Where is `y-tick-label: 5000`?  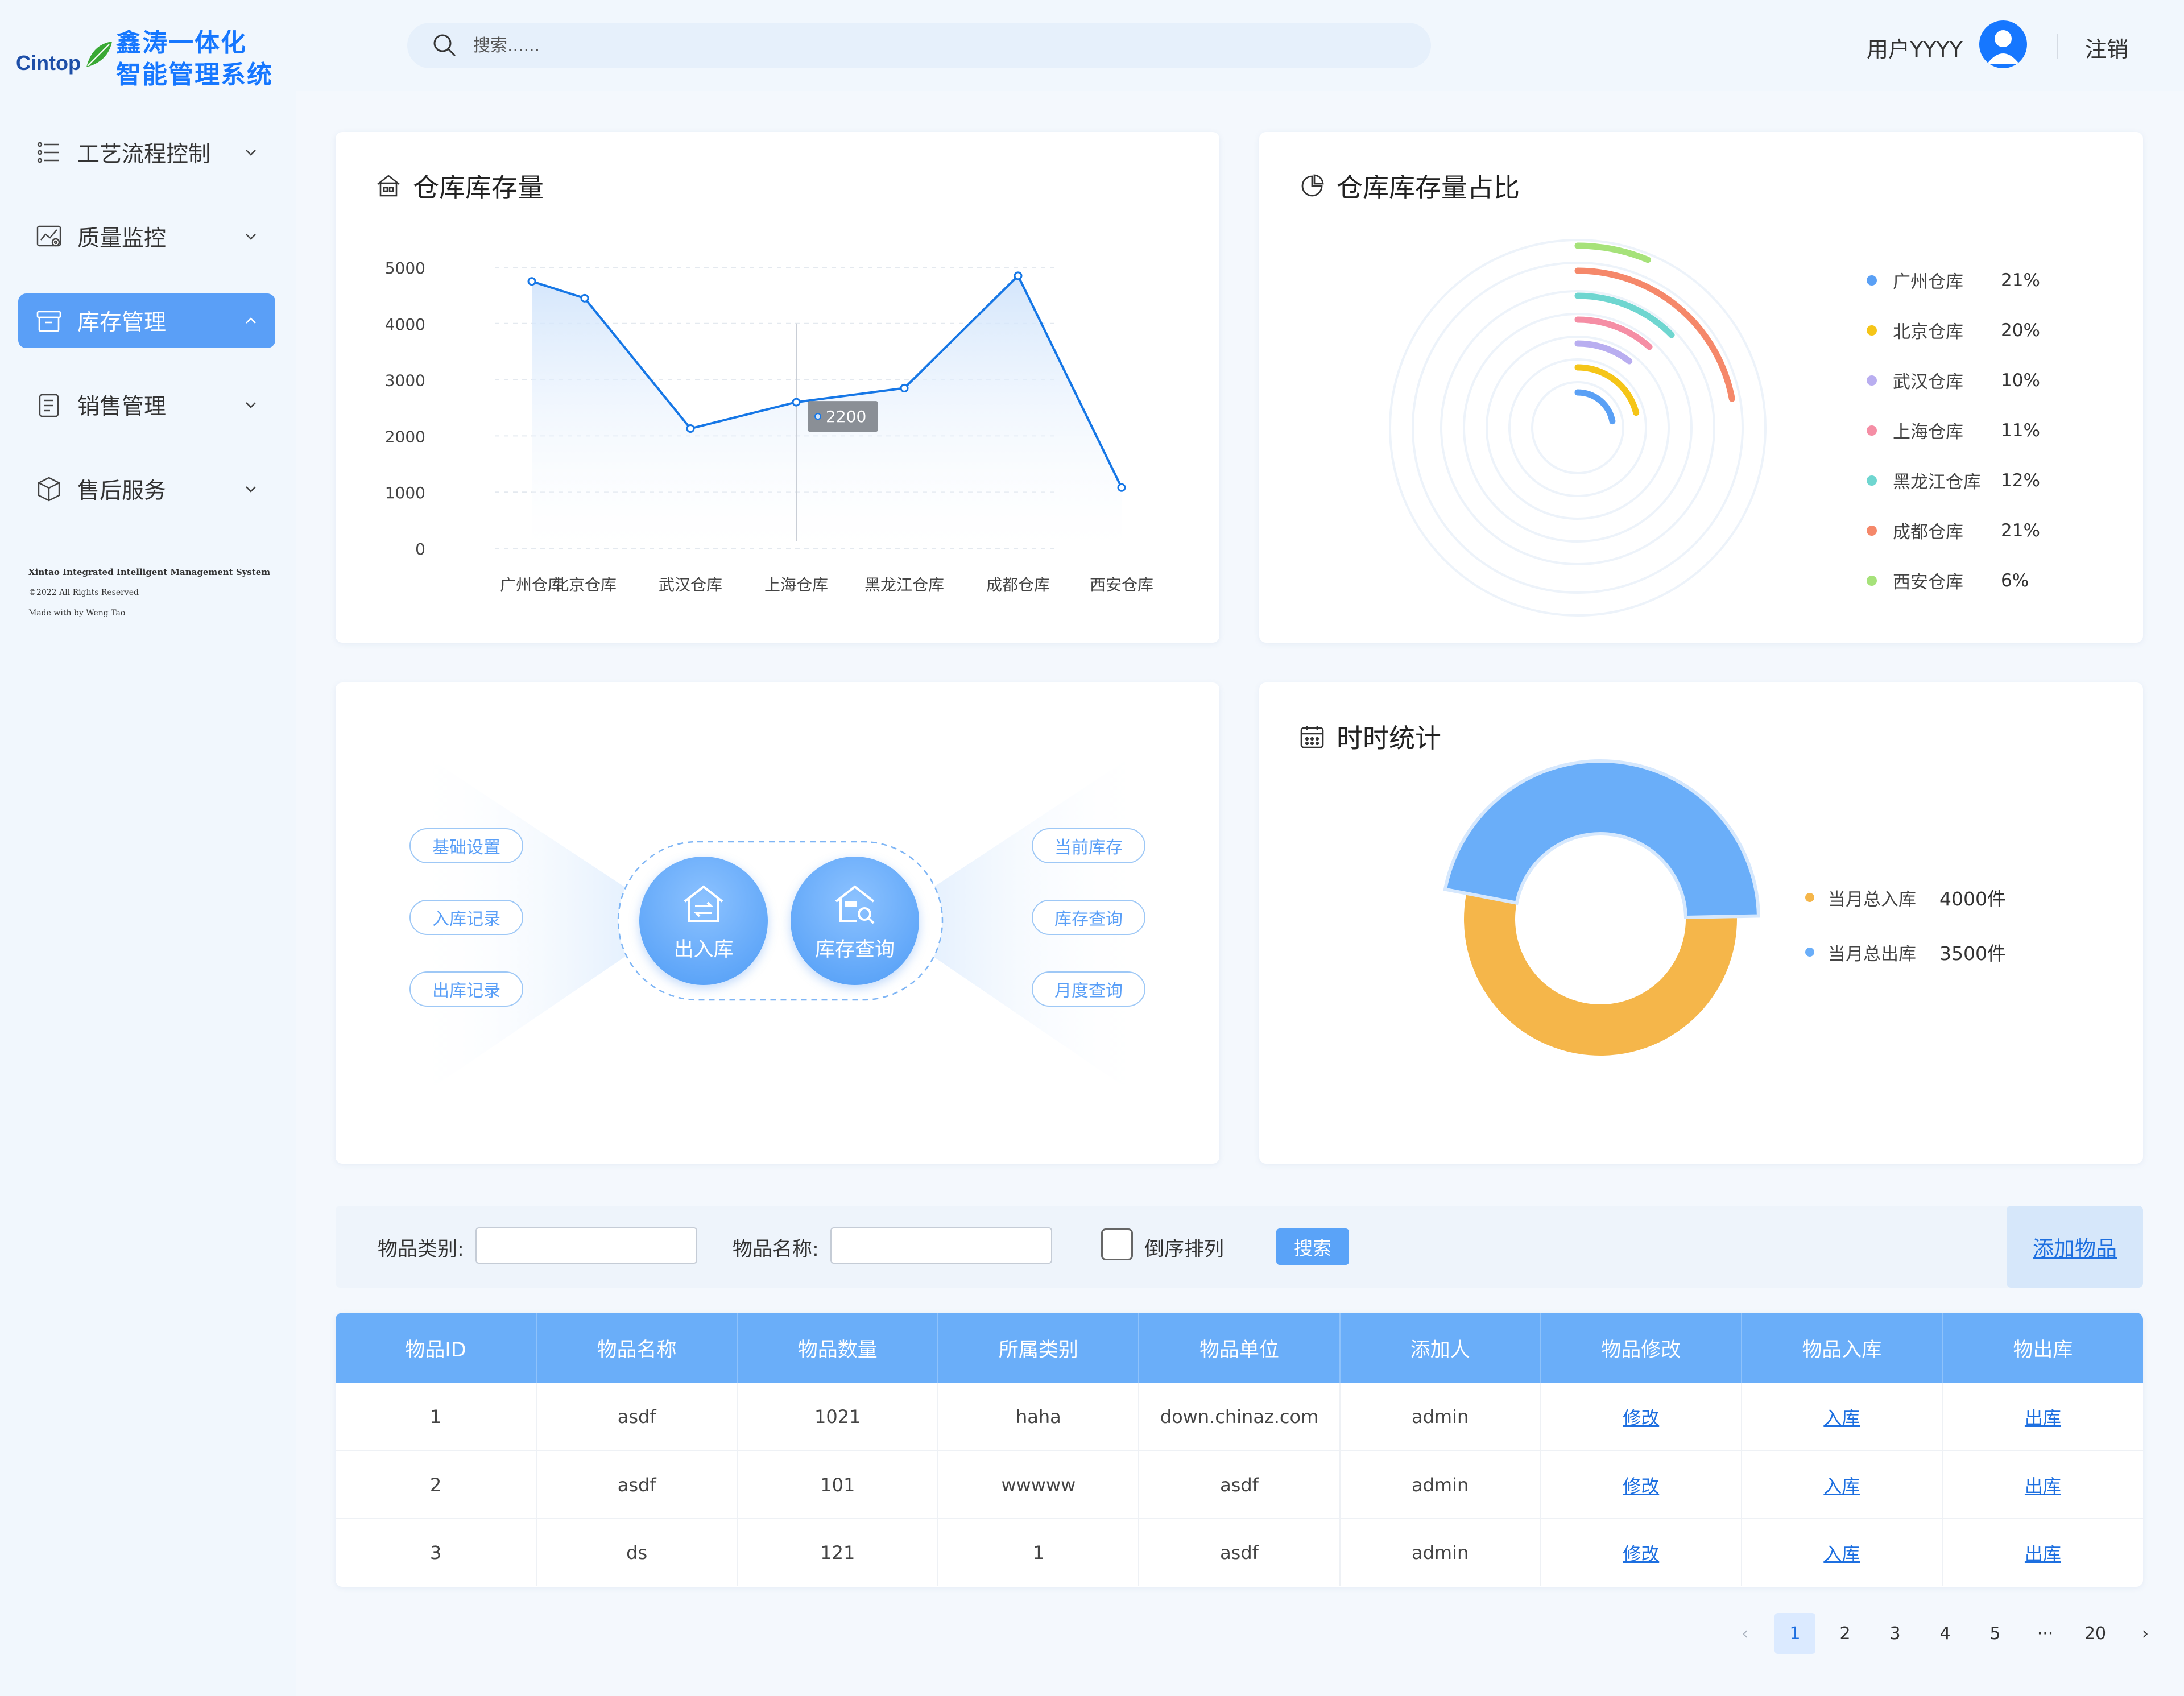 y-tick-label: 5000 is located at coordinates (405, 268).